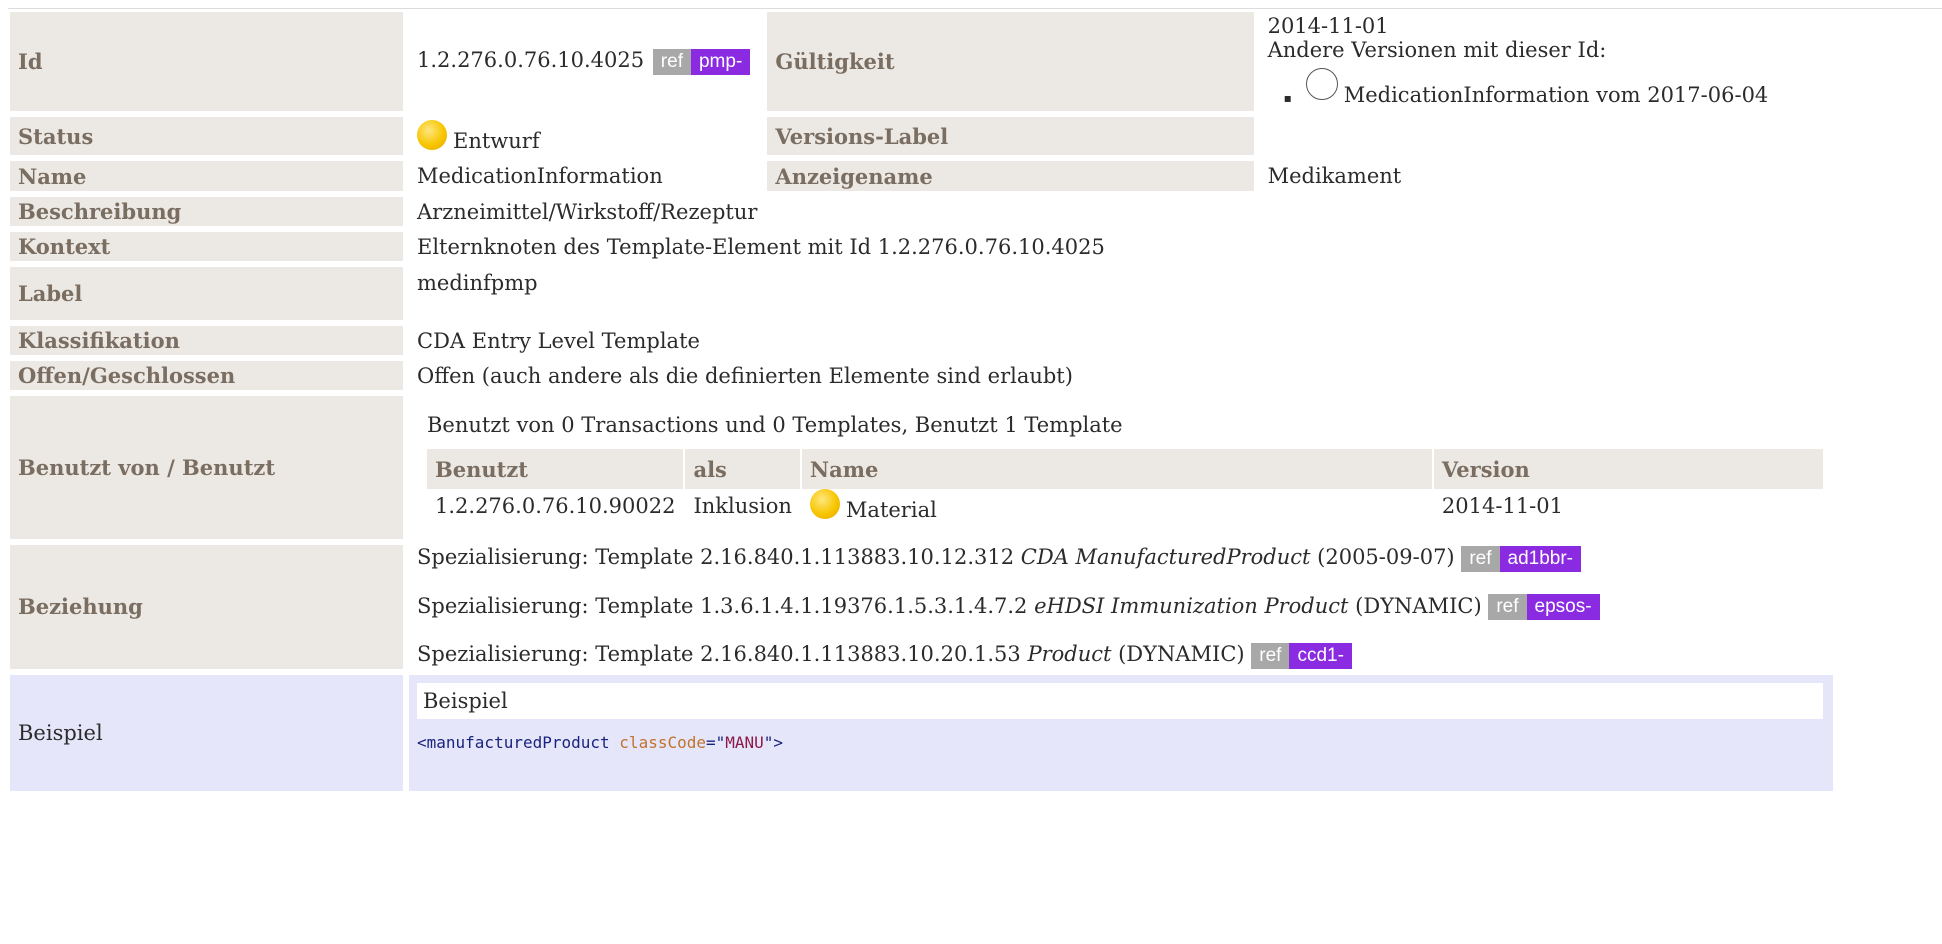 This screenshot has width=1942, height=944. What do you see at coordinates (518, 742) in the screenshot?
I see `code-tag-open: <manufacturedProduct` at bounding box center [518, 742].